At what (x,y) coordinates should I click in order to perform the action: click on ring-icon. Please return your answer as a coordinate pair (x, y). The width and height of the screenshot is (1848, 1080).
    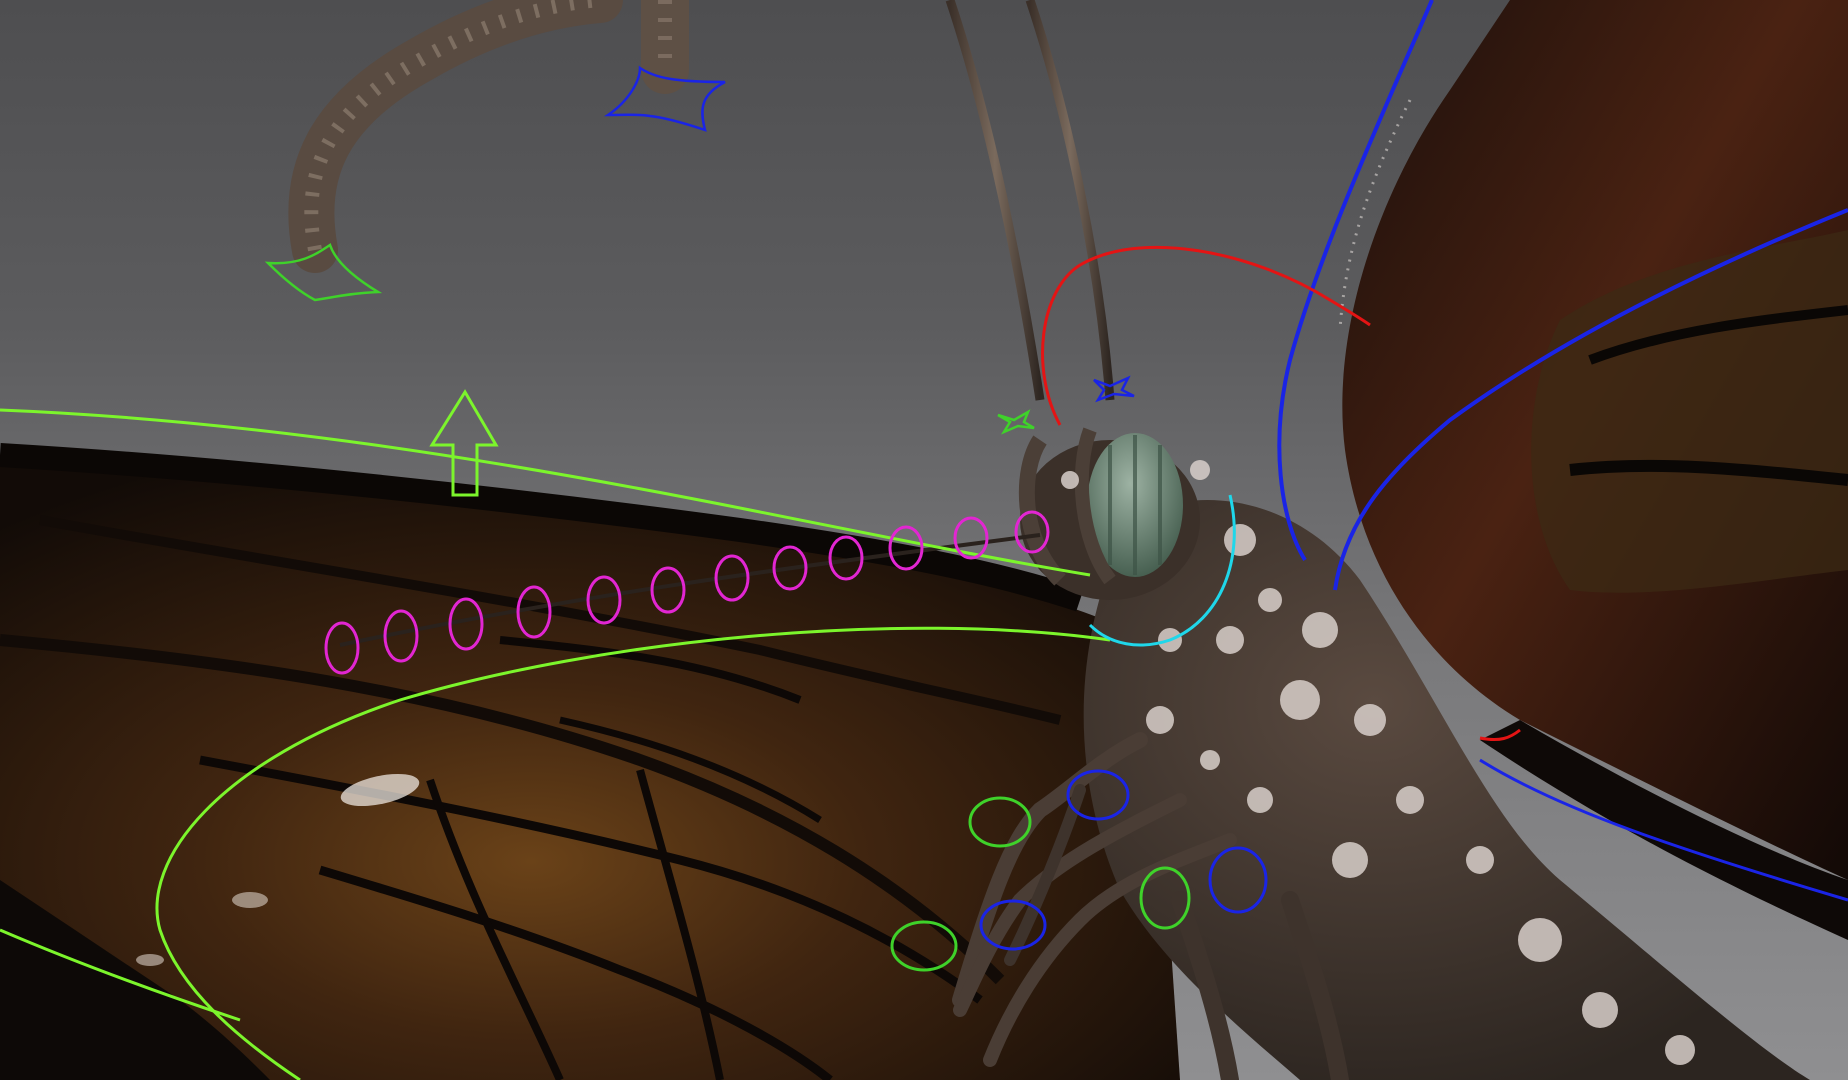
    Looking at the image, I should click on (971, 538).